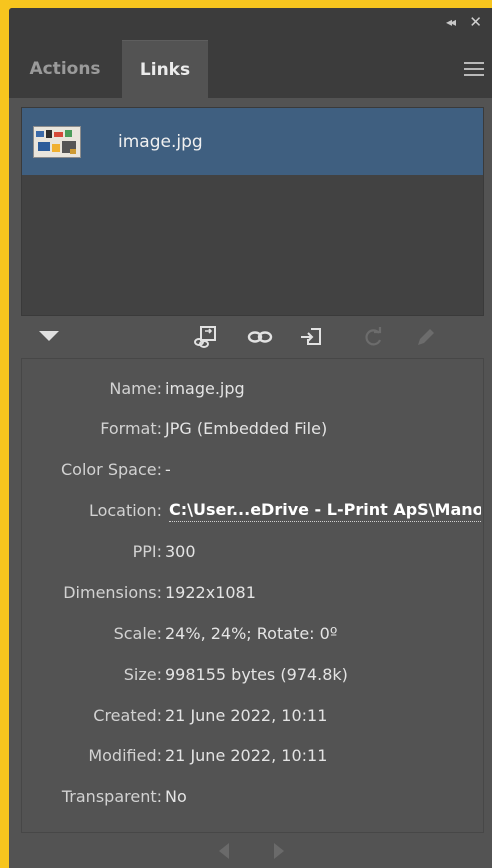 The height and width of the screenshot is (868, 492). Describe the element at coordinates (250, 23) in the screenshot. I see `panel-title-bar: ◂◂ ✕` at that location.